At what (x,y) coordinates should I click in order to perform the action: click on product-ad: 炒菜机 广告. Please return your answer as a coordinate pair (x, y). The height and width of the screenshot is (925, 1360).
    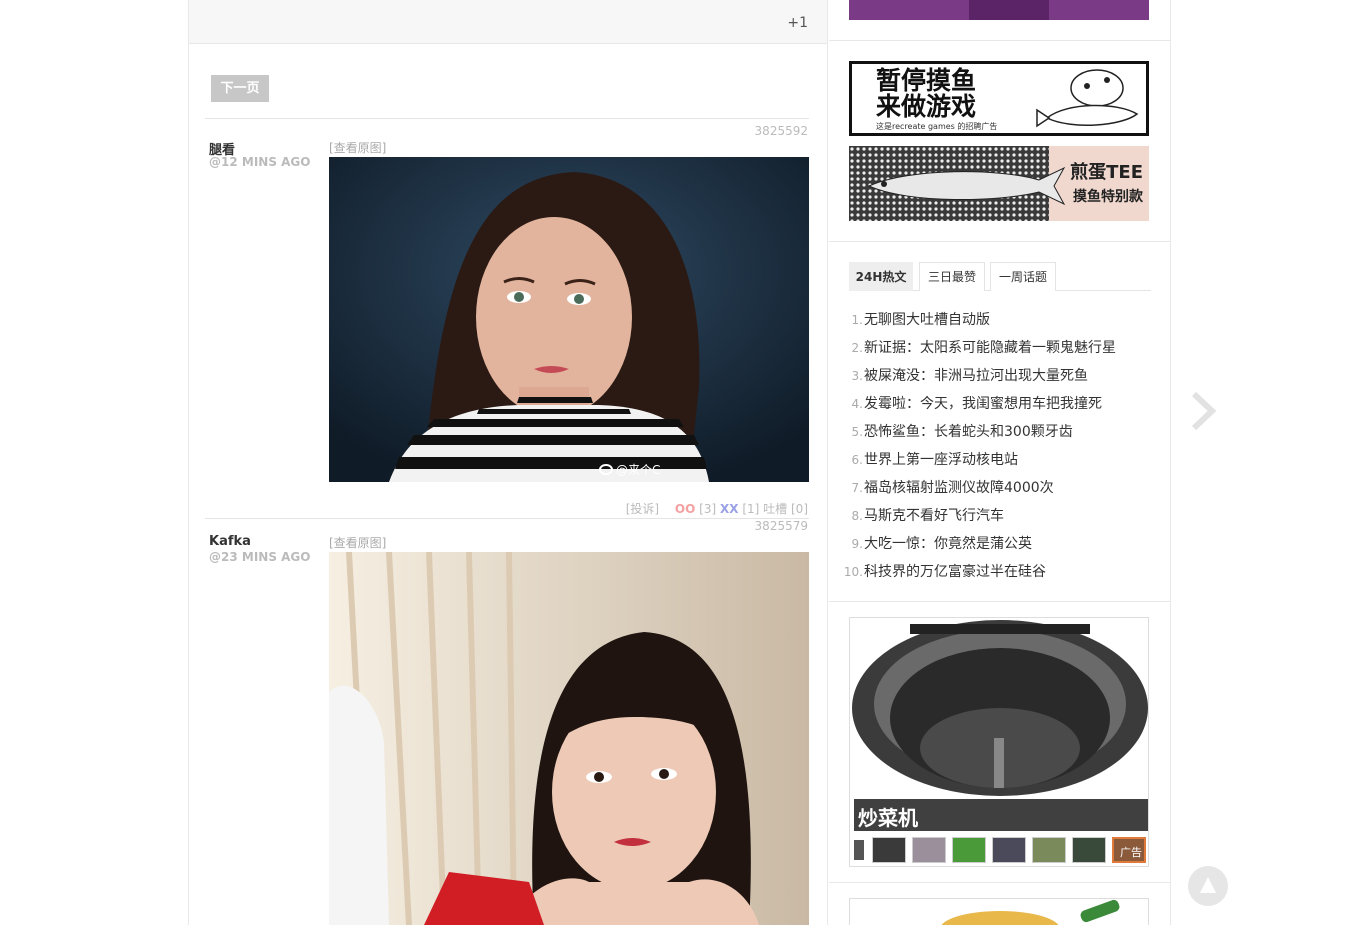
    Looking at the image, I should click on (999, 742).